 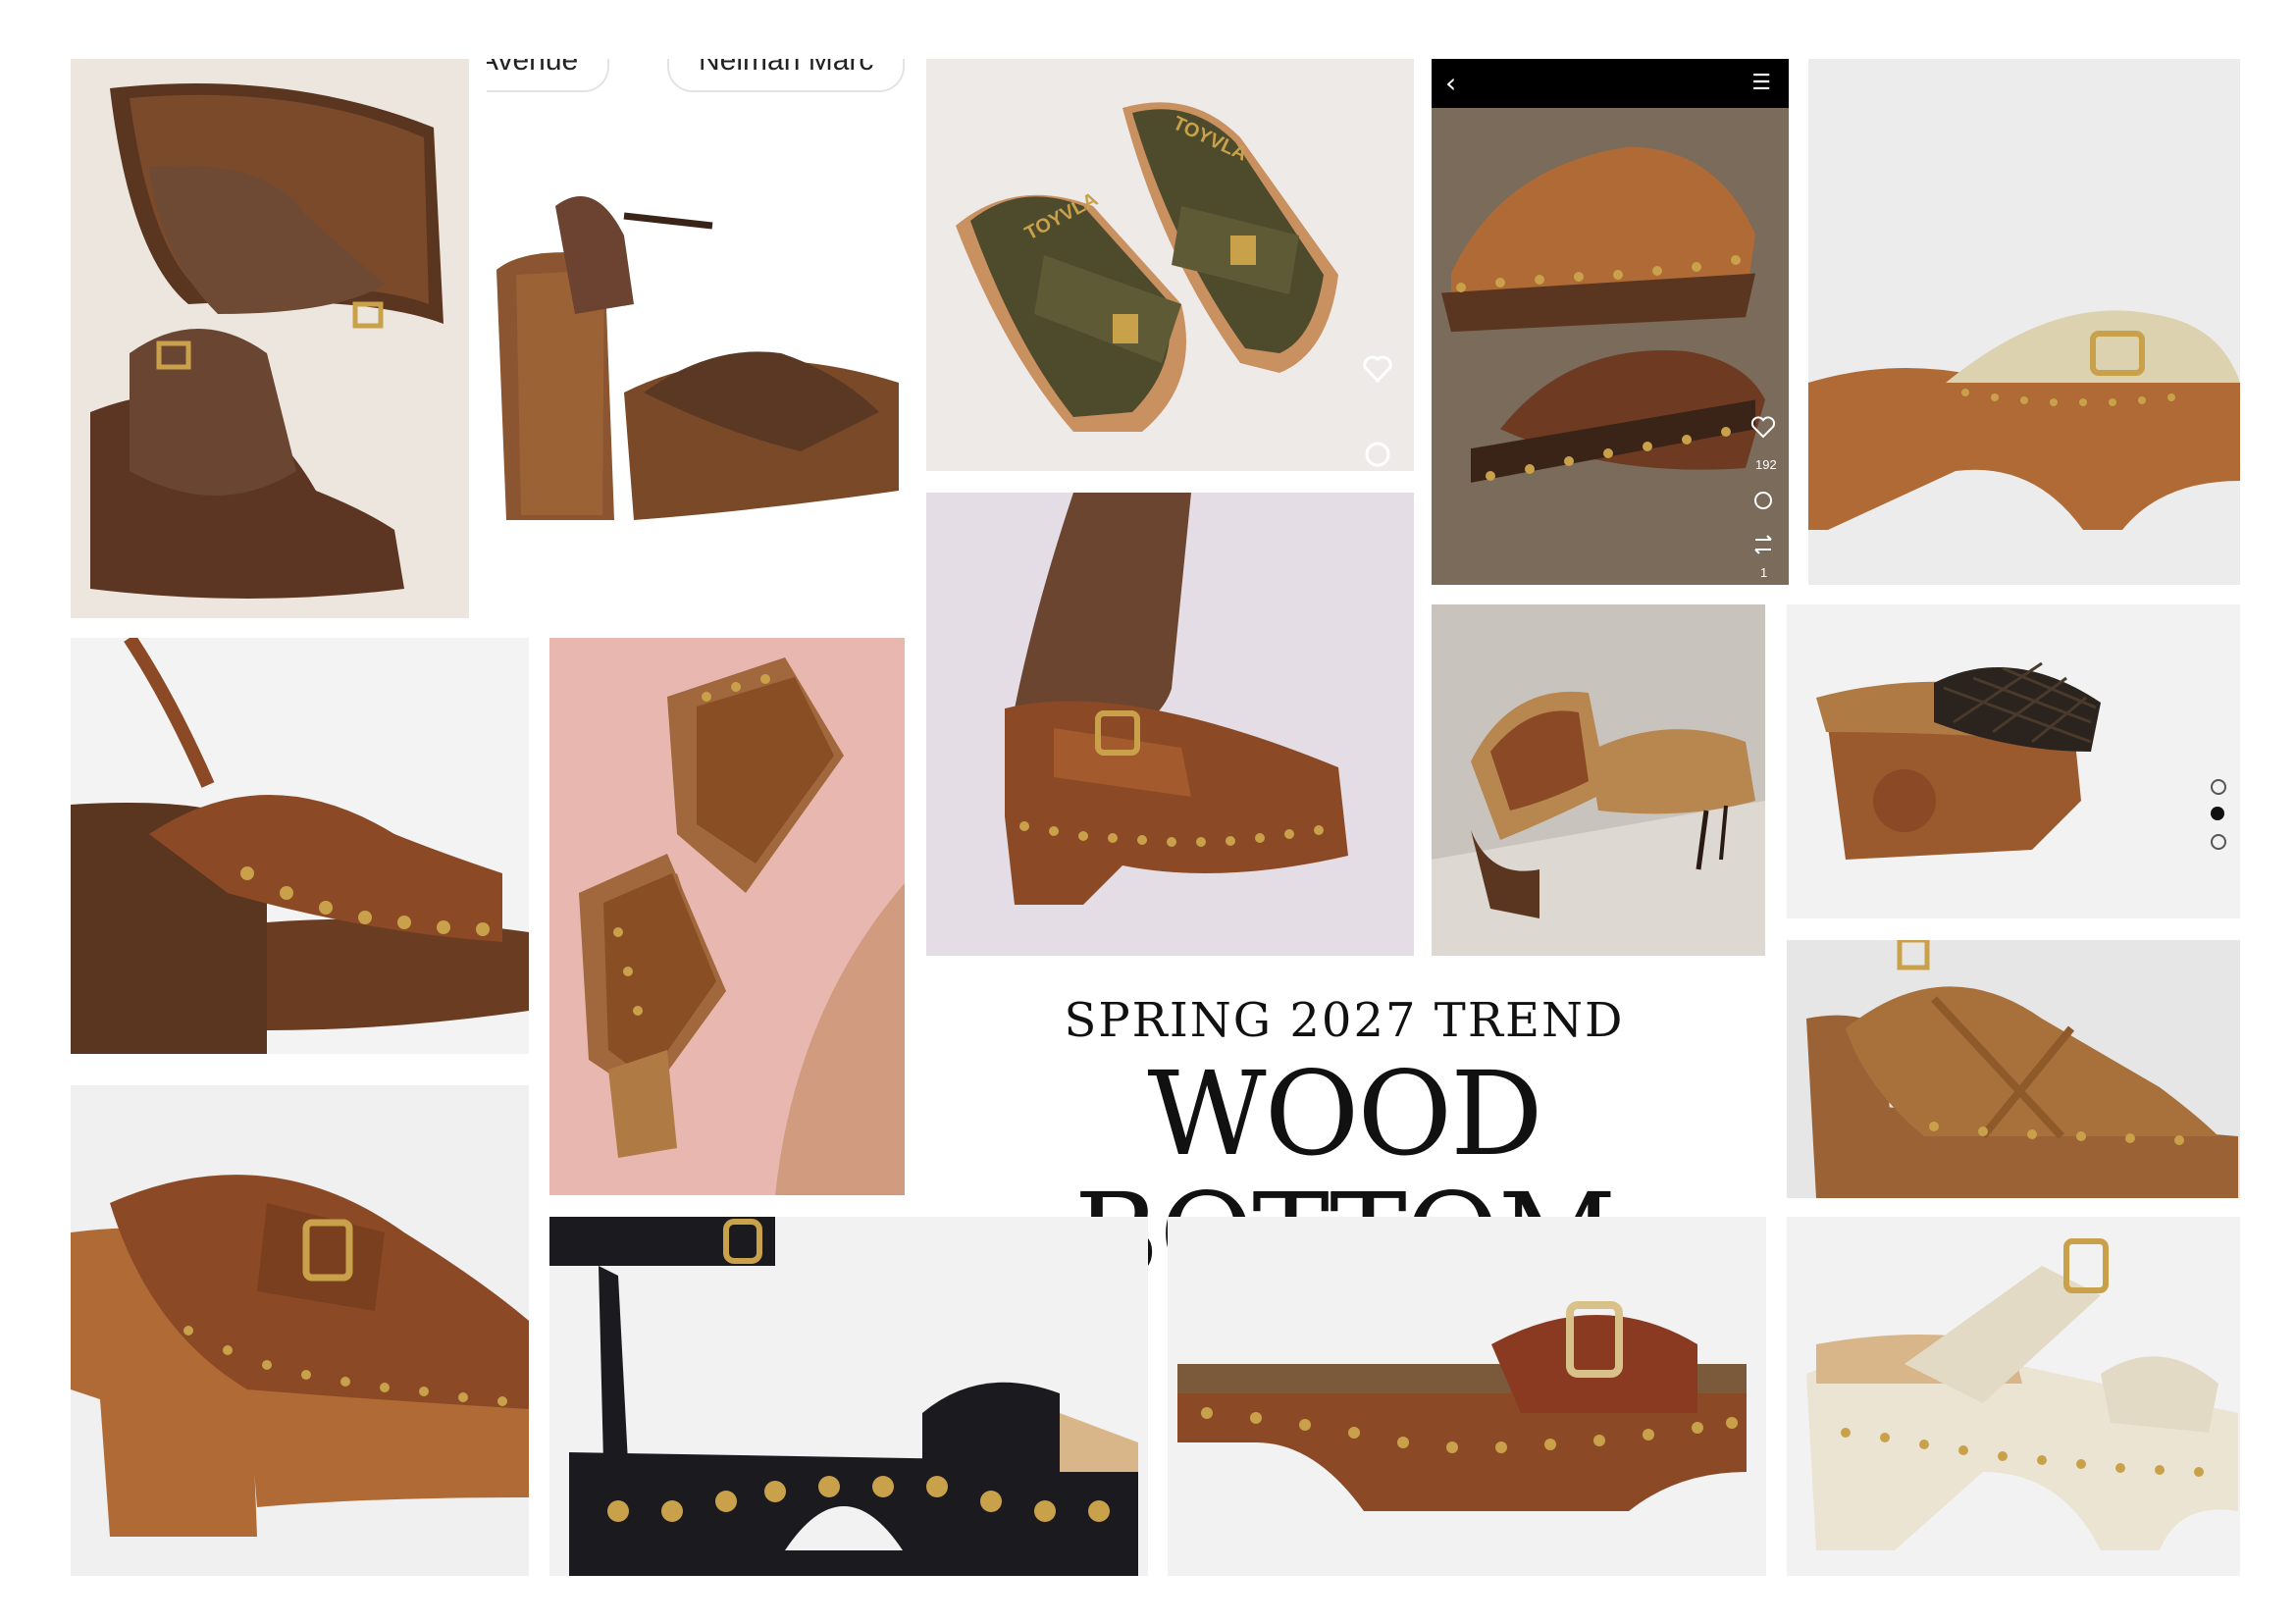 I want to click on woven-sphere-heel-mule-photo, so click(x=2013, y=761).